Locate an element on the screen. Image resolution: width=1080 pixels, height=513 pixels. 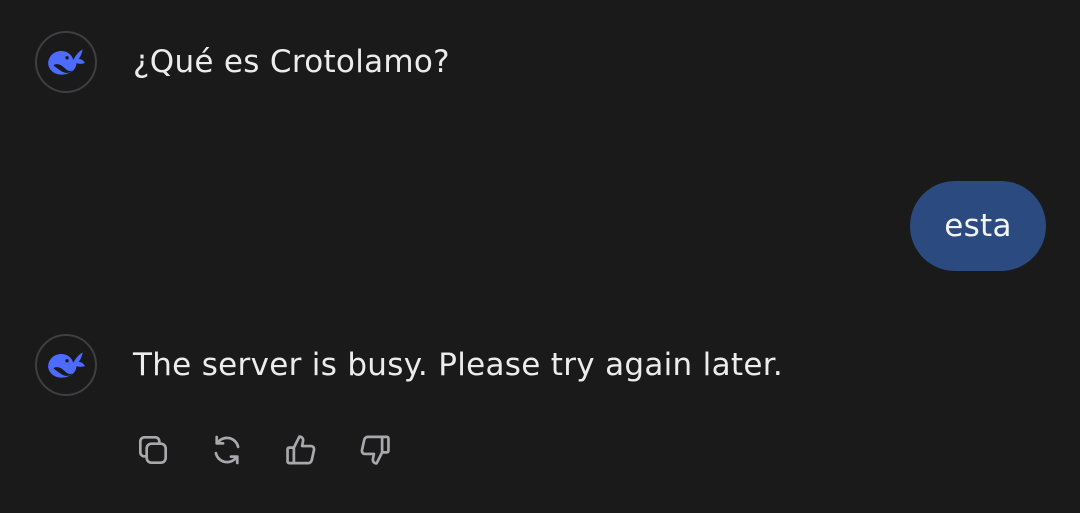
user-message-bubble: esta is located at coordinates (978, 226).